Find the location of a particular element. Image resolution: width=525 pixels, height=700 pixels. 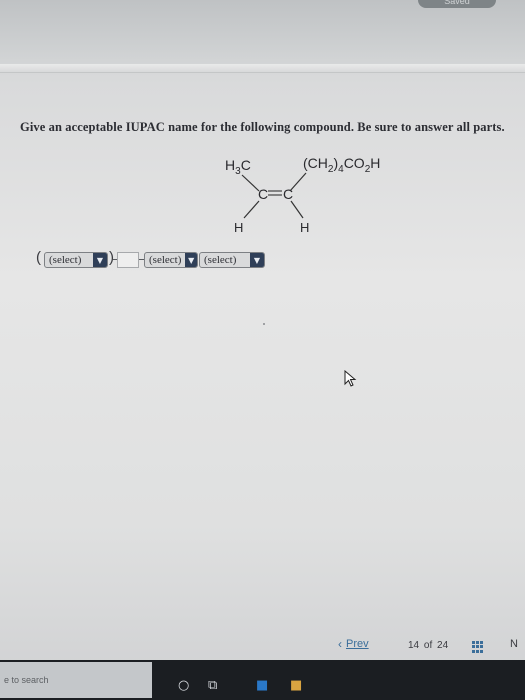

next-link: N is located at coordinates (514, 644).